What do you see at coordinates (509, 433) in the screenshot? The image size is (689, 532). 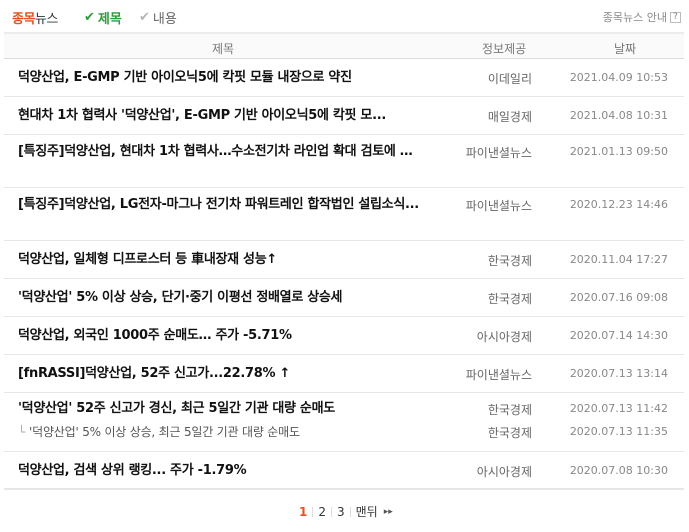 I see `related-news-source: 한국경제` at bounding box center [509, 433].